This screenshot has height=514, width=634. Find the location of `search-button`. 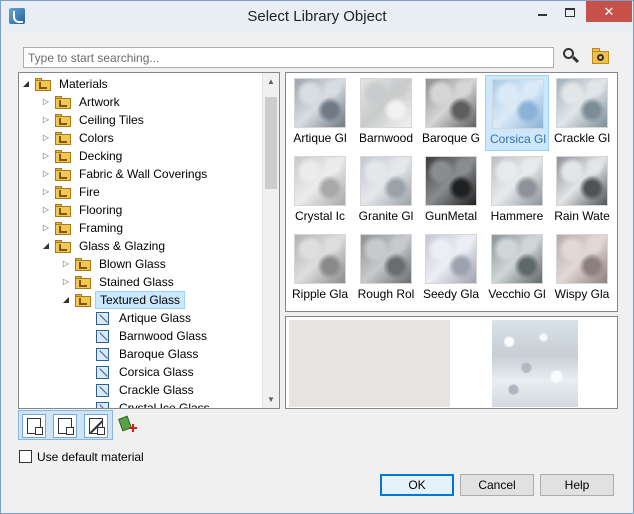

search-button is located at coordinates (571, 57).